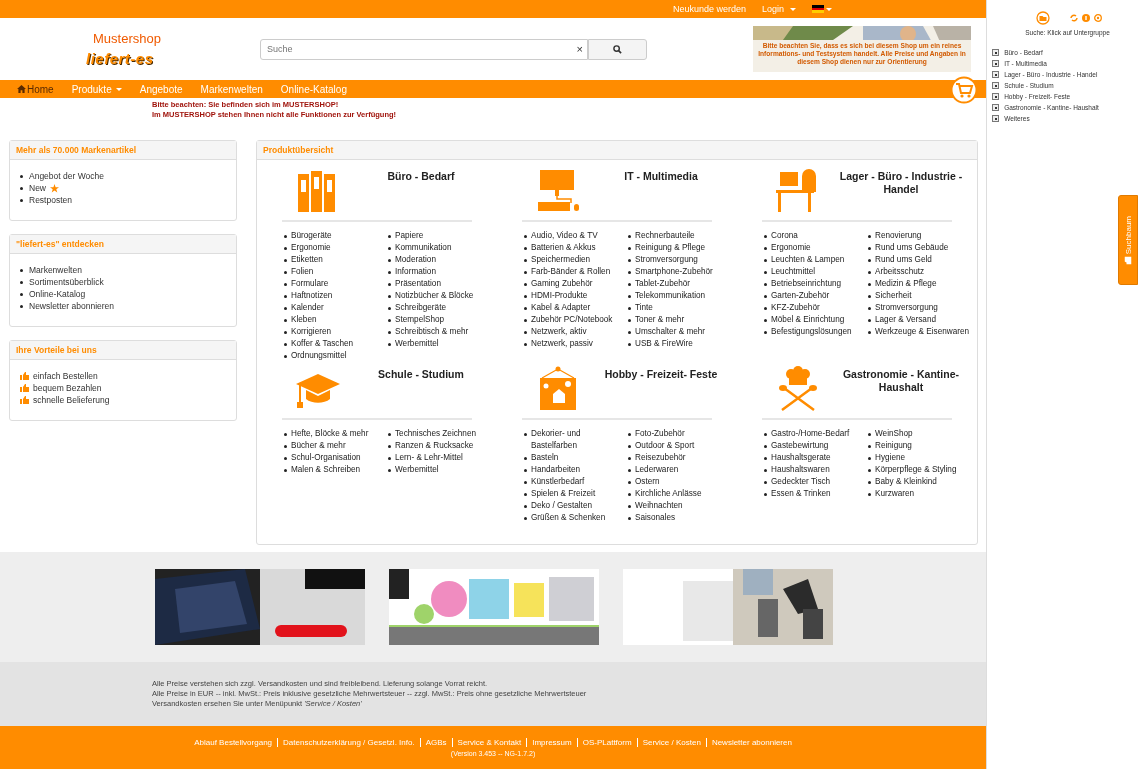 This screenshot has height=769, width=1138. I want to click on category-link: Telekommunikation, so click(670, 296).